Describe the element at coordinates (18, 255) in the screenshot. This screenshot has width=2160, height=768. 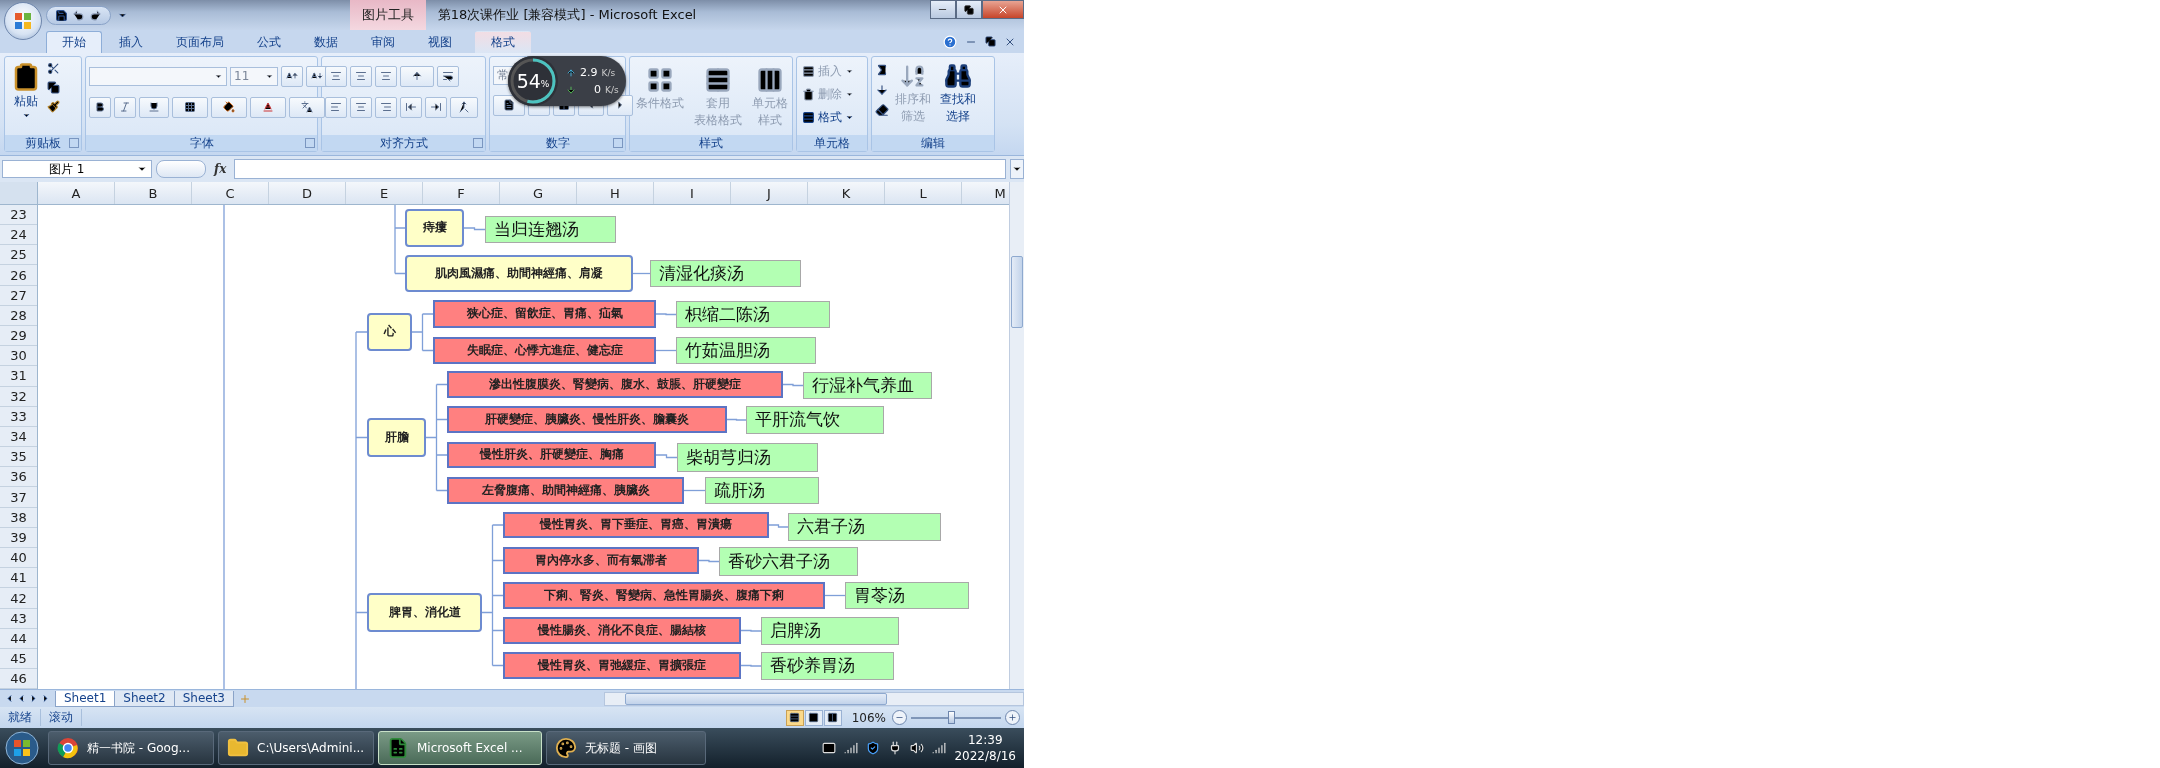
I see `row-header: 25` at that location.